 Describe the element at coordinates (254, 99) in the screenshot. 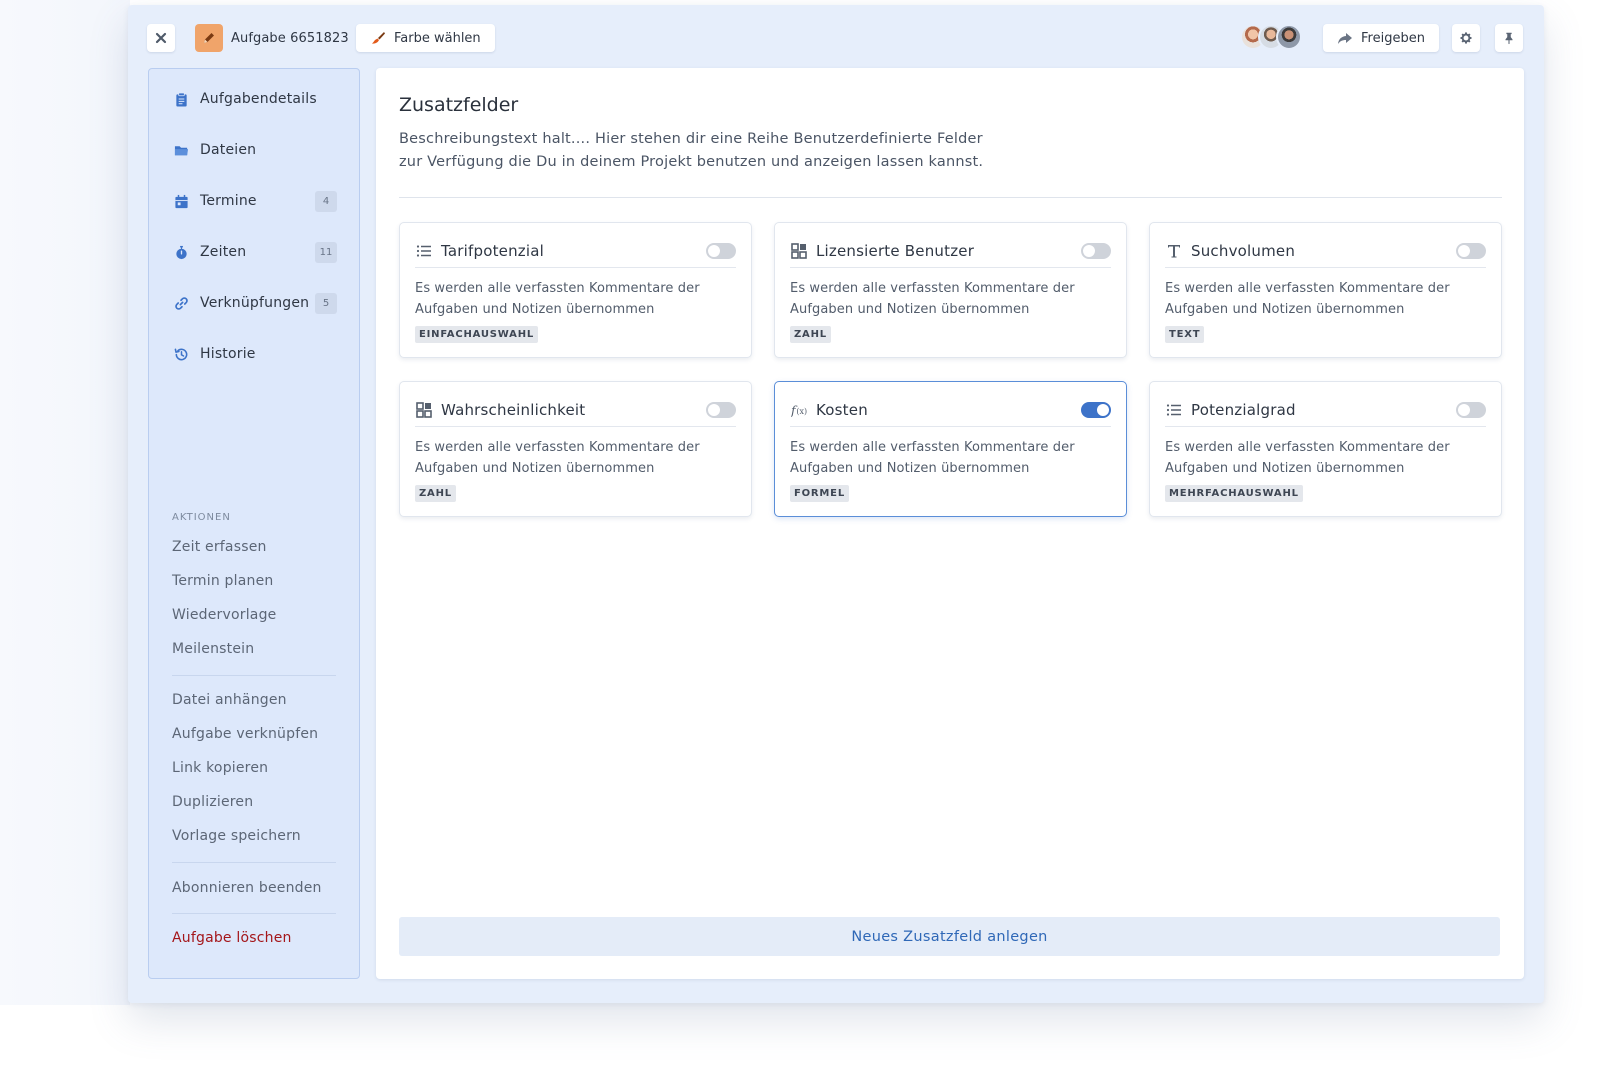

I see `sidebar-item-details: Aufgabendetails` at that location.